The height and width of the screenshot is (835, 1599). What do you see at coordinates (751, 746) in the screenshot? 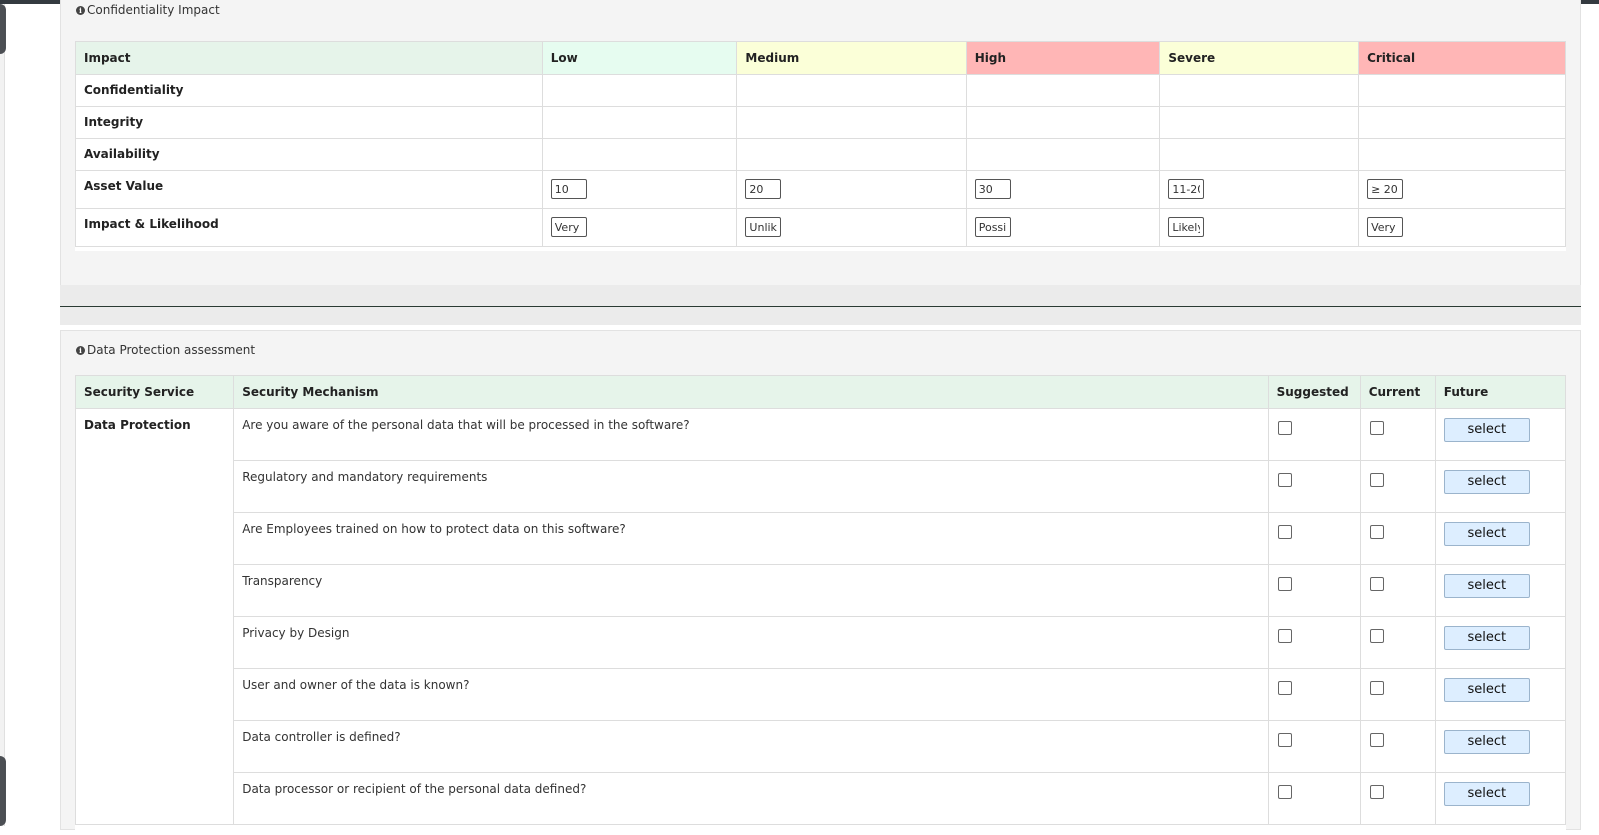
I see `mechanism-text: Data controller is defined?` at bounding box center [751, 746].